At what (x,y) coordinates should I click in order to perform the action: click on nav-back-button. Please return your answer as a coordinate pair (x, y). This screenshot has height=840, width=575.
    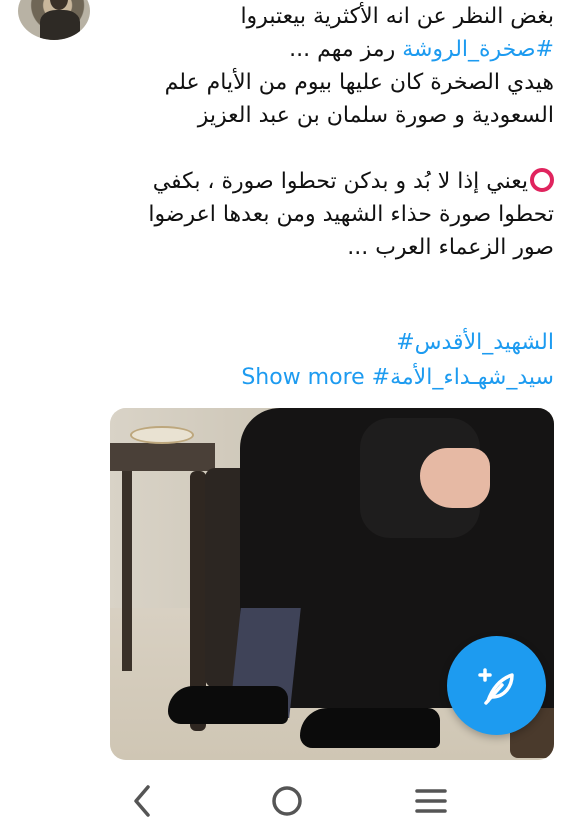
    Looking at the image, I should click on (143, 801).